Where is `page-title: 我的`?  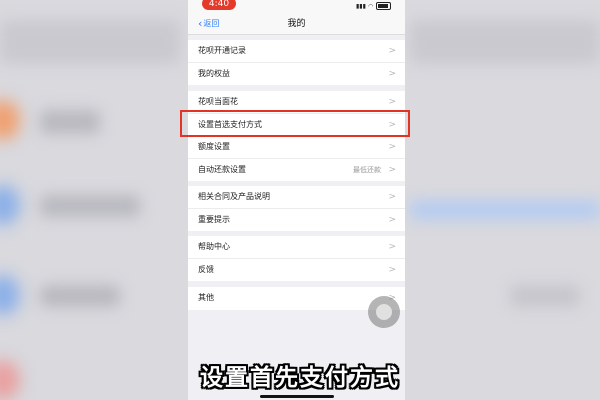
page-title: 我的 is located at coordinates (296, 24).